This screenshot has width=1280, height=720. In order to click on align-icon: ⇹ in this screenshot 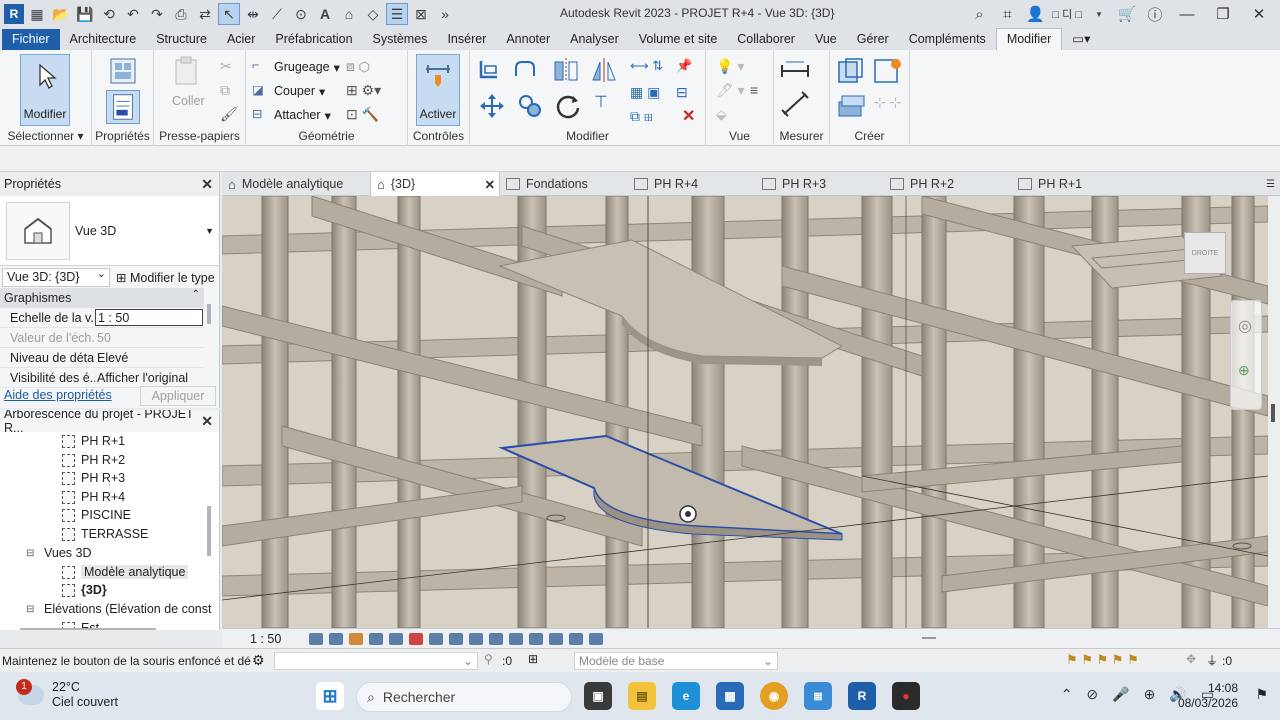, I will do `click(253, 14)`.